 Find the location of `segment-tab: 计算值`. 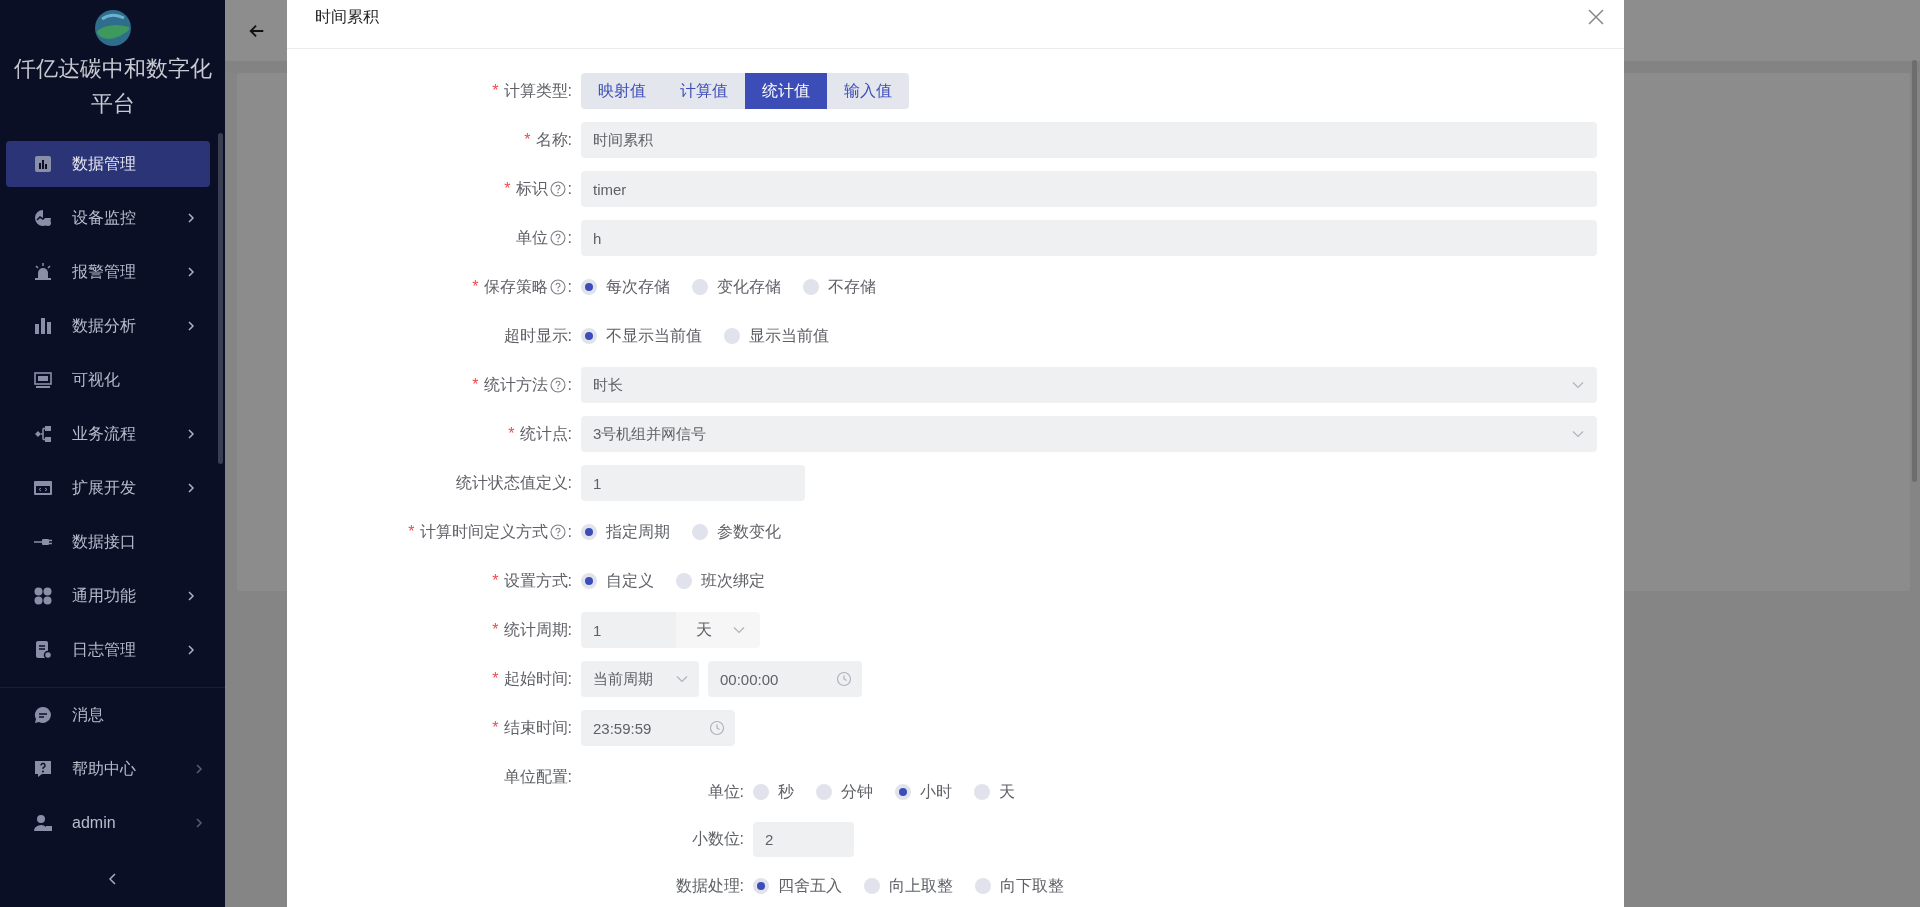

segment-tab: 计算值 is located at coordinates (704, 91).